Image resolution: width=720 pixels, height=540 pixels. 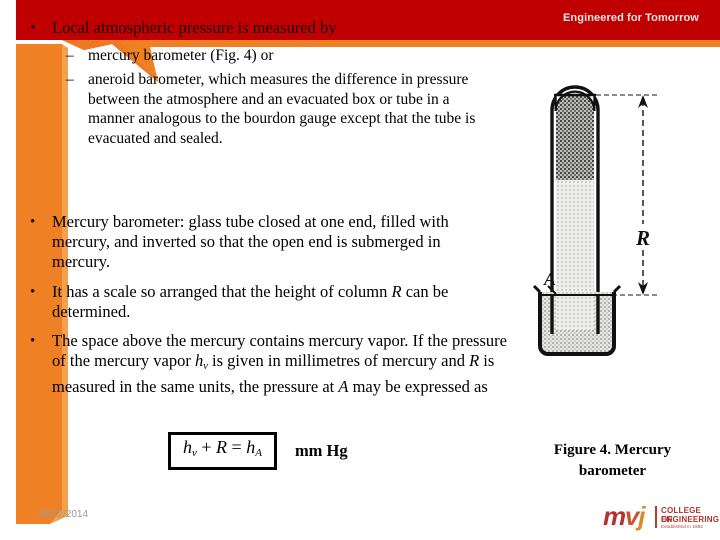 I want to click on symbol-A: A, so click(x=343, y=386).